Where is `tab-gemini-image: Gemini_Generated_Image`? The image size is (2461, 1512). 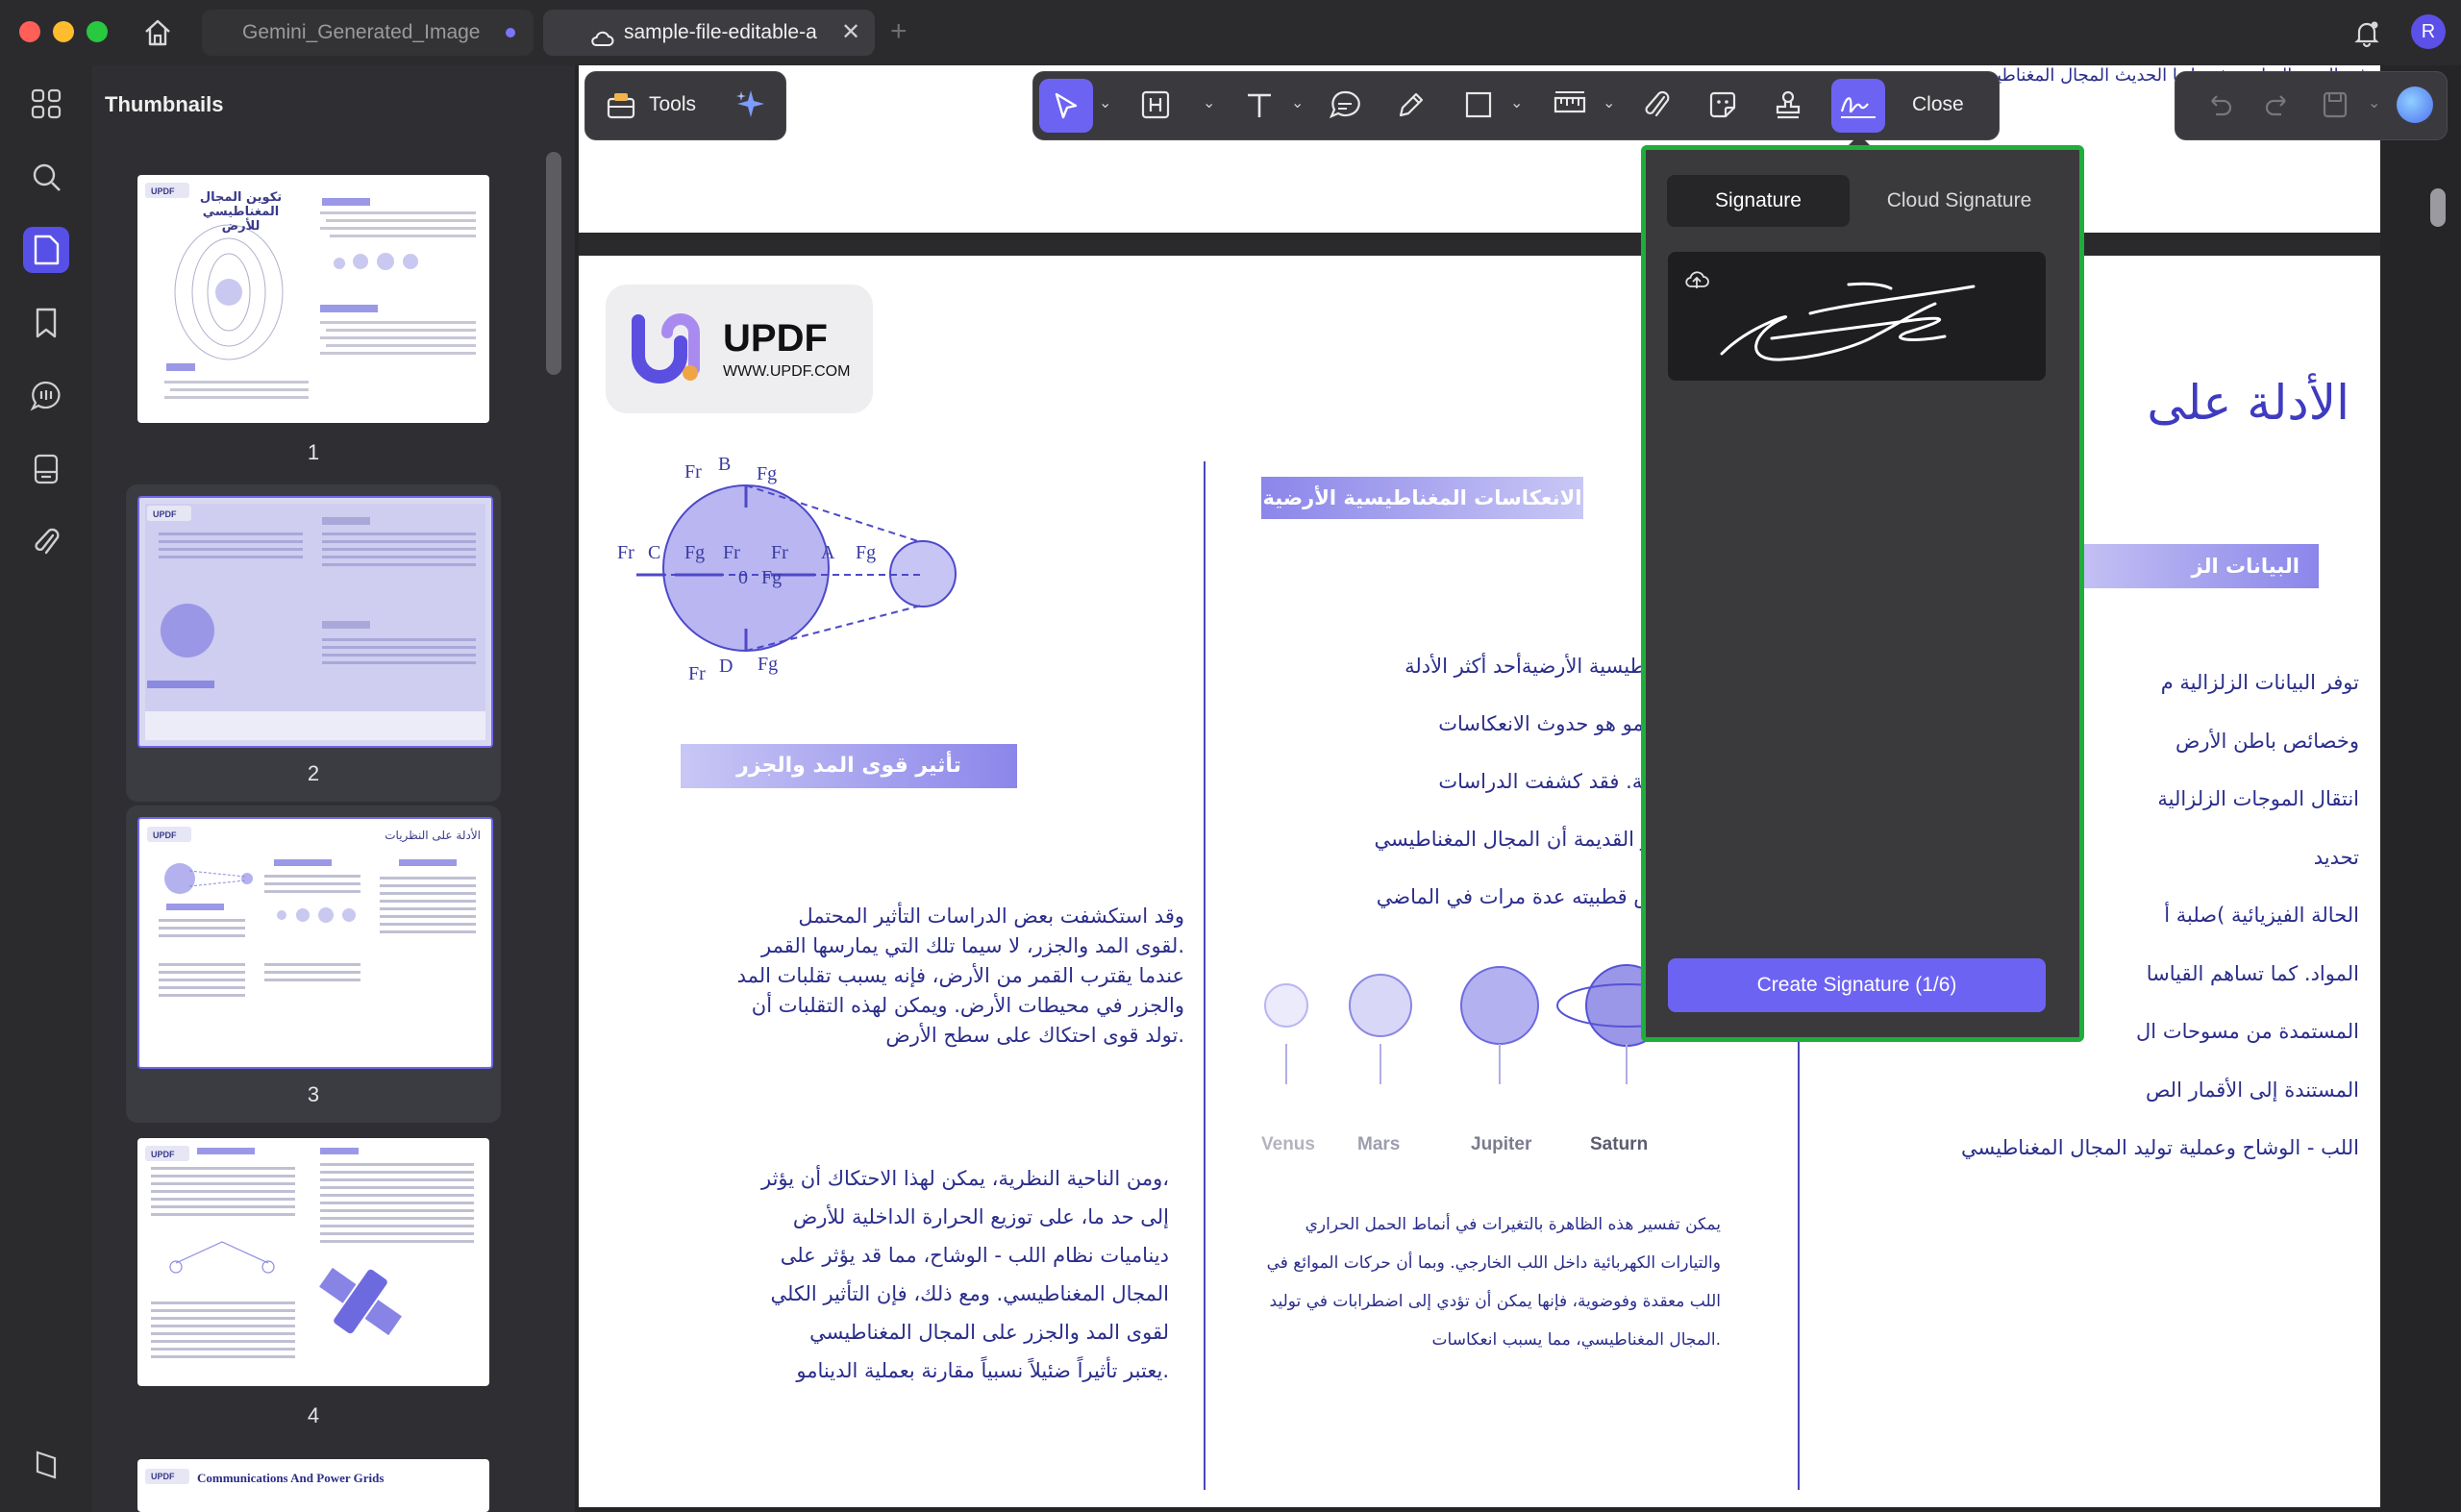
tab-gemini-image: Gemini_Generated_Image is located at coordinates (368, 33).